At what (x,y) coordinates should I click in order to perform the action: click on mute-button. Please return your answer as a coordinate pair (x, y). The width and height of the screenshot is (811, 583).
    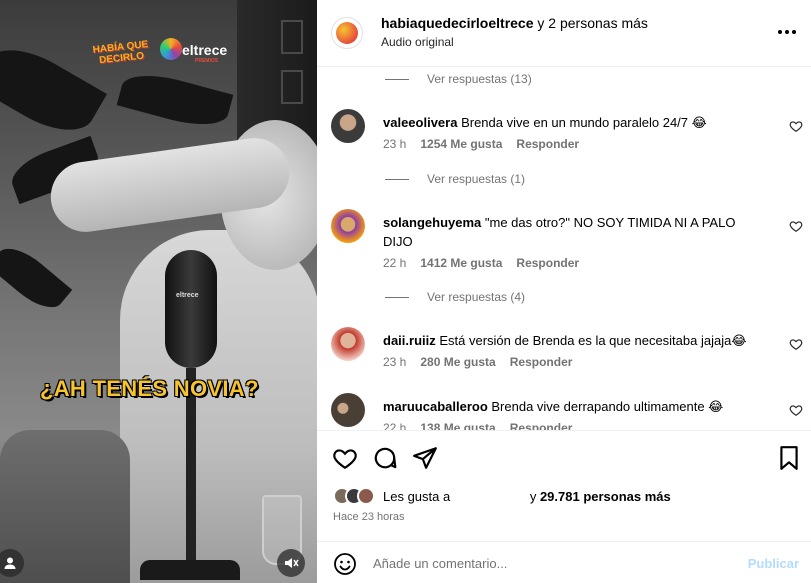
    Looking at the image, I should click on (291, 563).